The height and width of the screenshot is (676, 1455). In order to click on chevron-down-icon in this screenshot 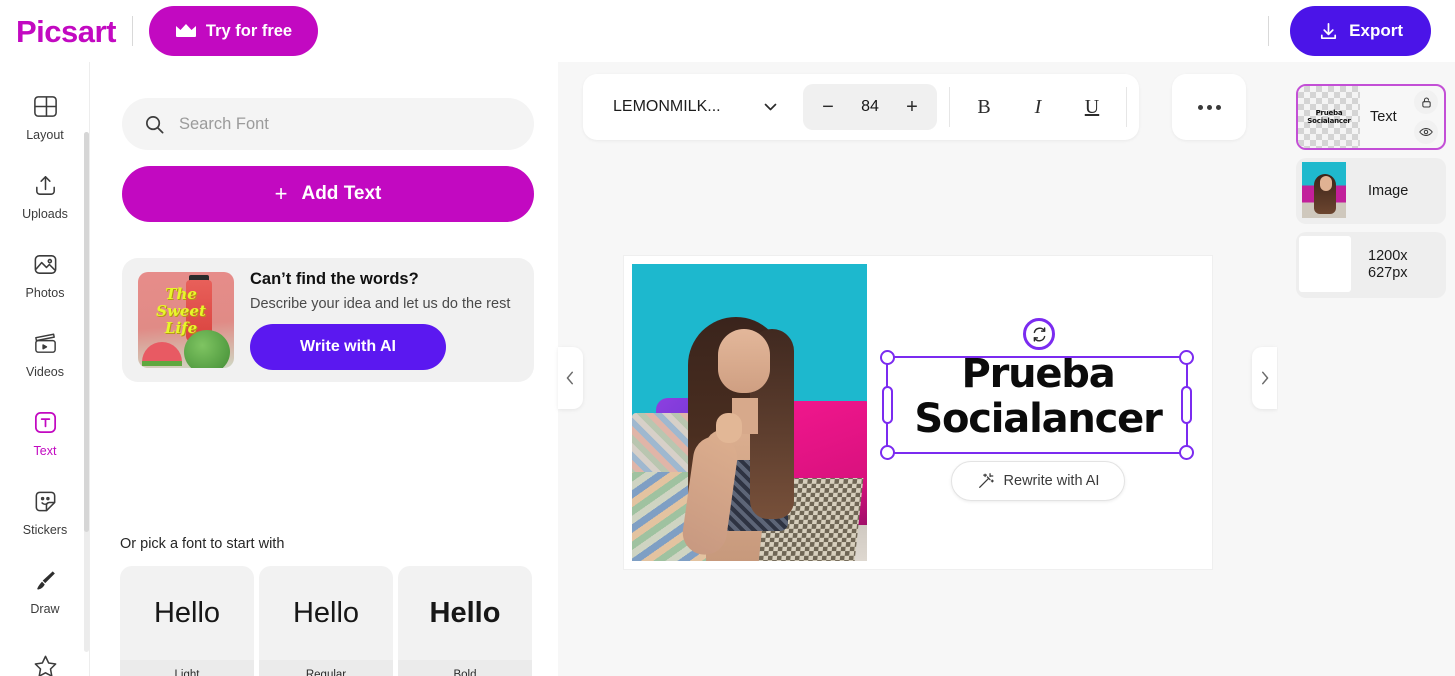, I will do `click(770, 107)`.